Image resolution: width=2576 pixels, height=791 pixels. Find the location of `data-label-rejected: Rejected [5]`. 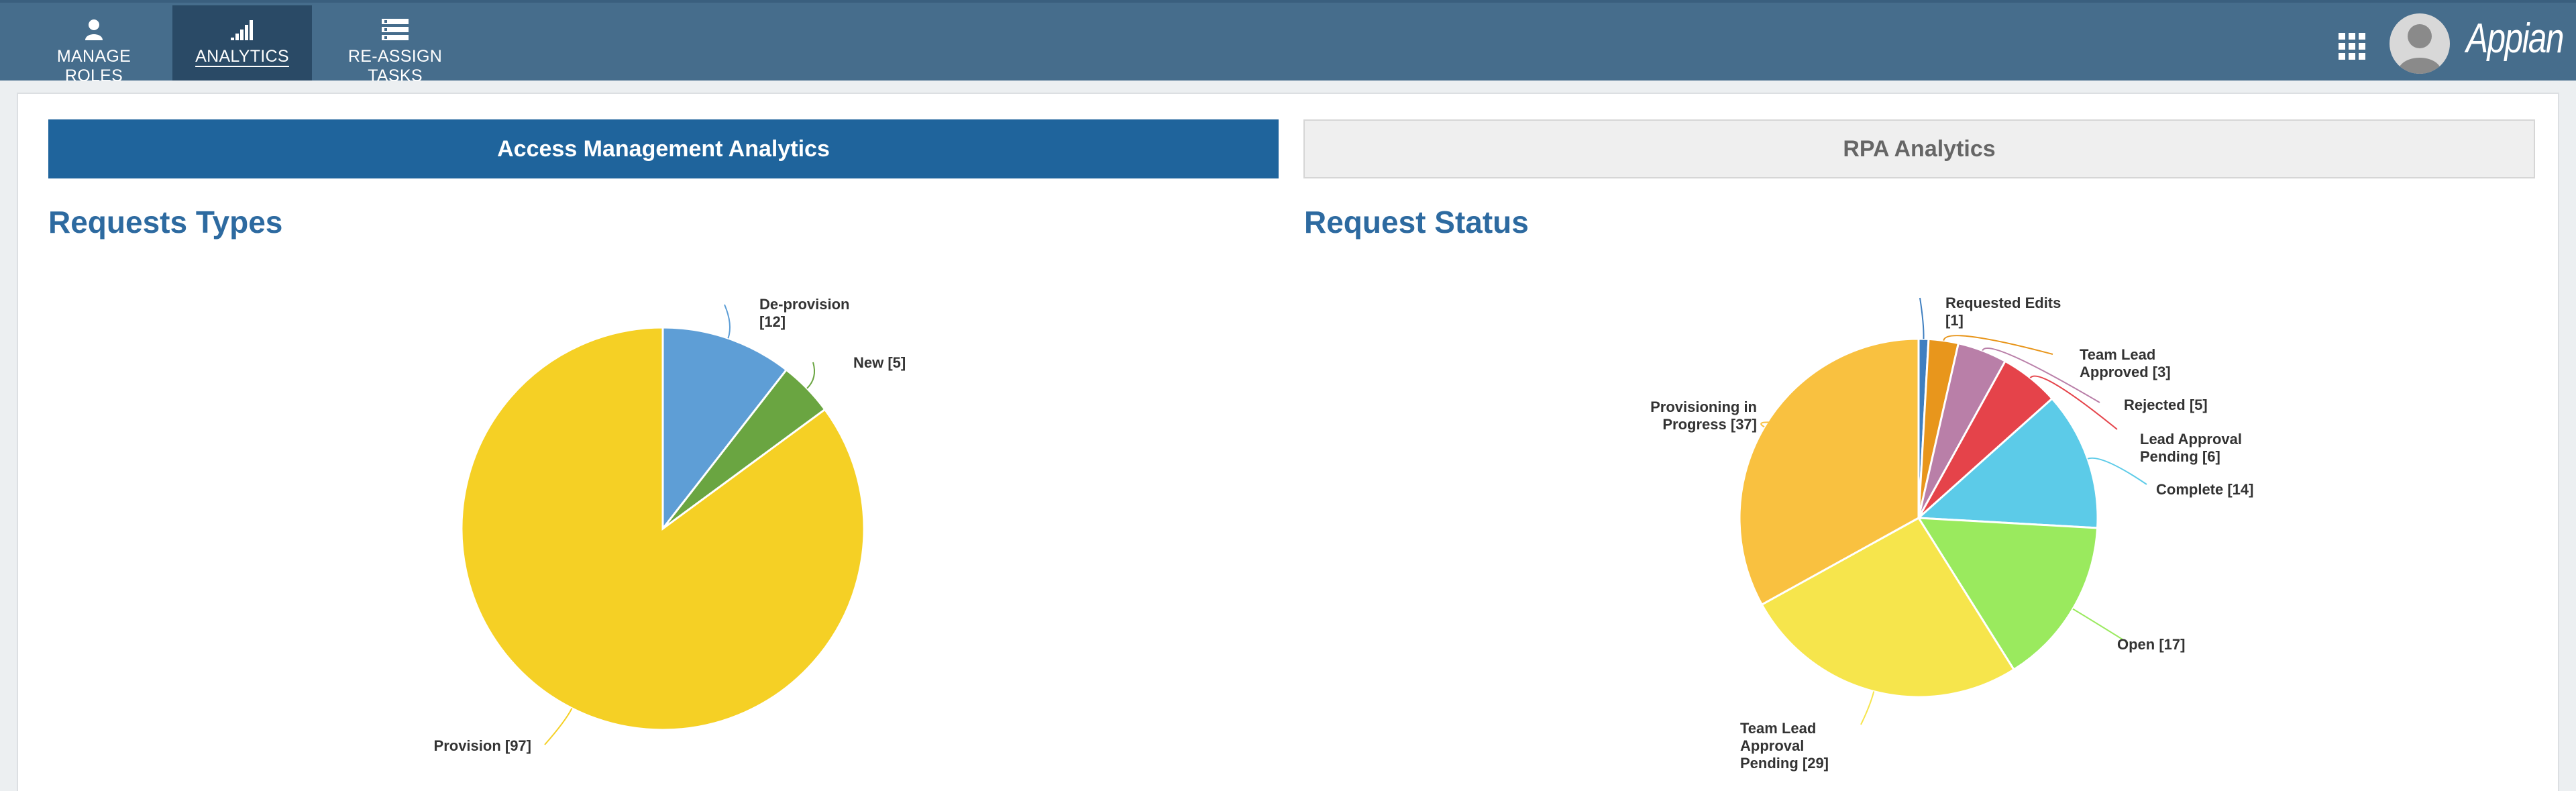

data-label-rejected: Rejected [5] is located at coordinates (2166, 405).